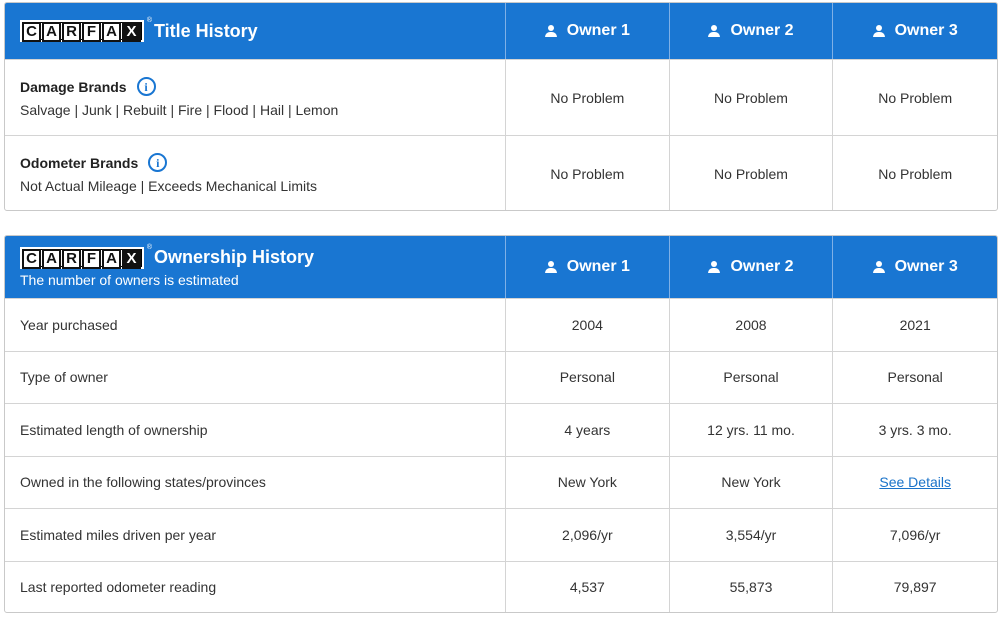 The image size is (1000, 618). Describe the element at coordinates (587, 430) in the screenshot. I see `table-cell: 4 years` at that location.